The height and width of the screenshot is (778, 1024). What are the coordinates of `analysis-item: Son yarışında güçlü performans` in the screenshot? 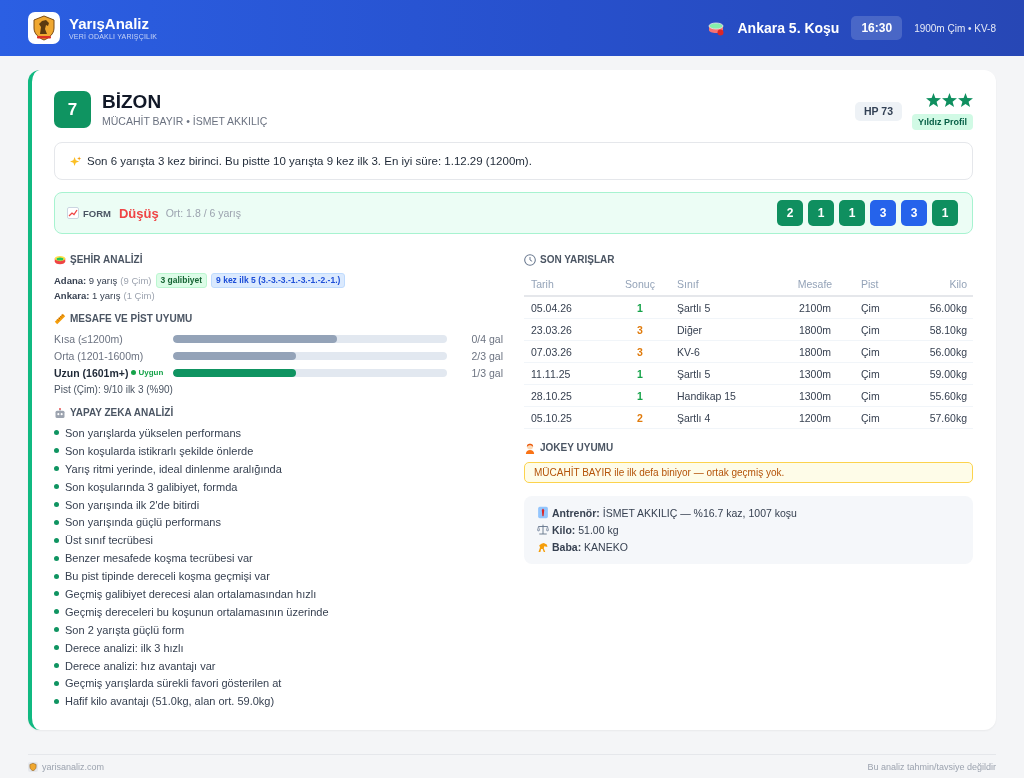 It's located at (143, 522).